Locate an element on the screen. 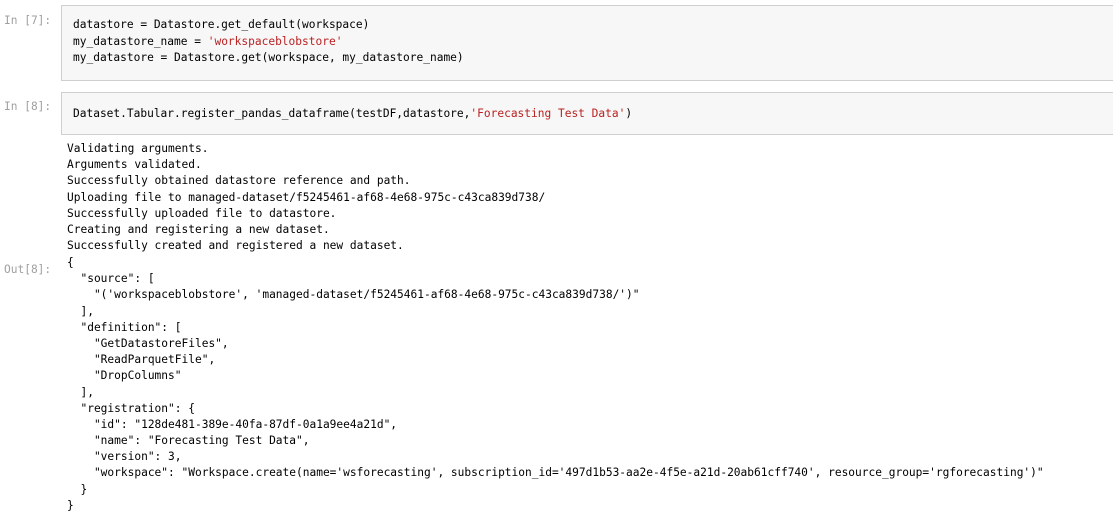  string-literal: 'workspaceblobstore' is located at coordinates (275, 41).